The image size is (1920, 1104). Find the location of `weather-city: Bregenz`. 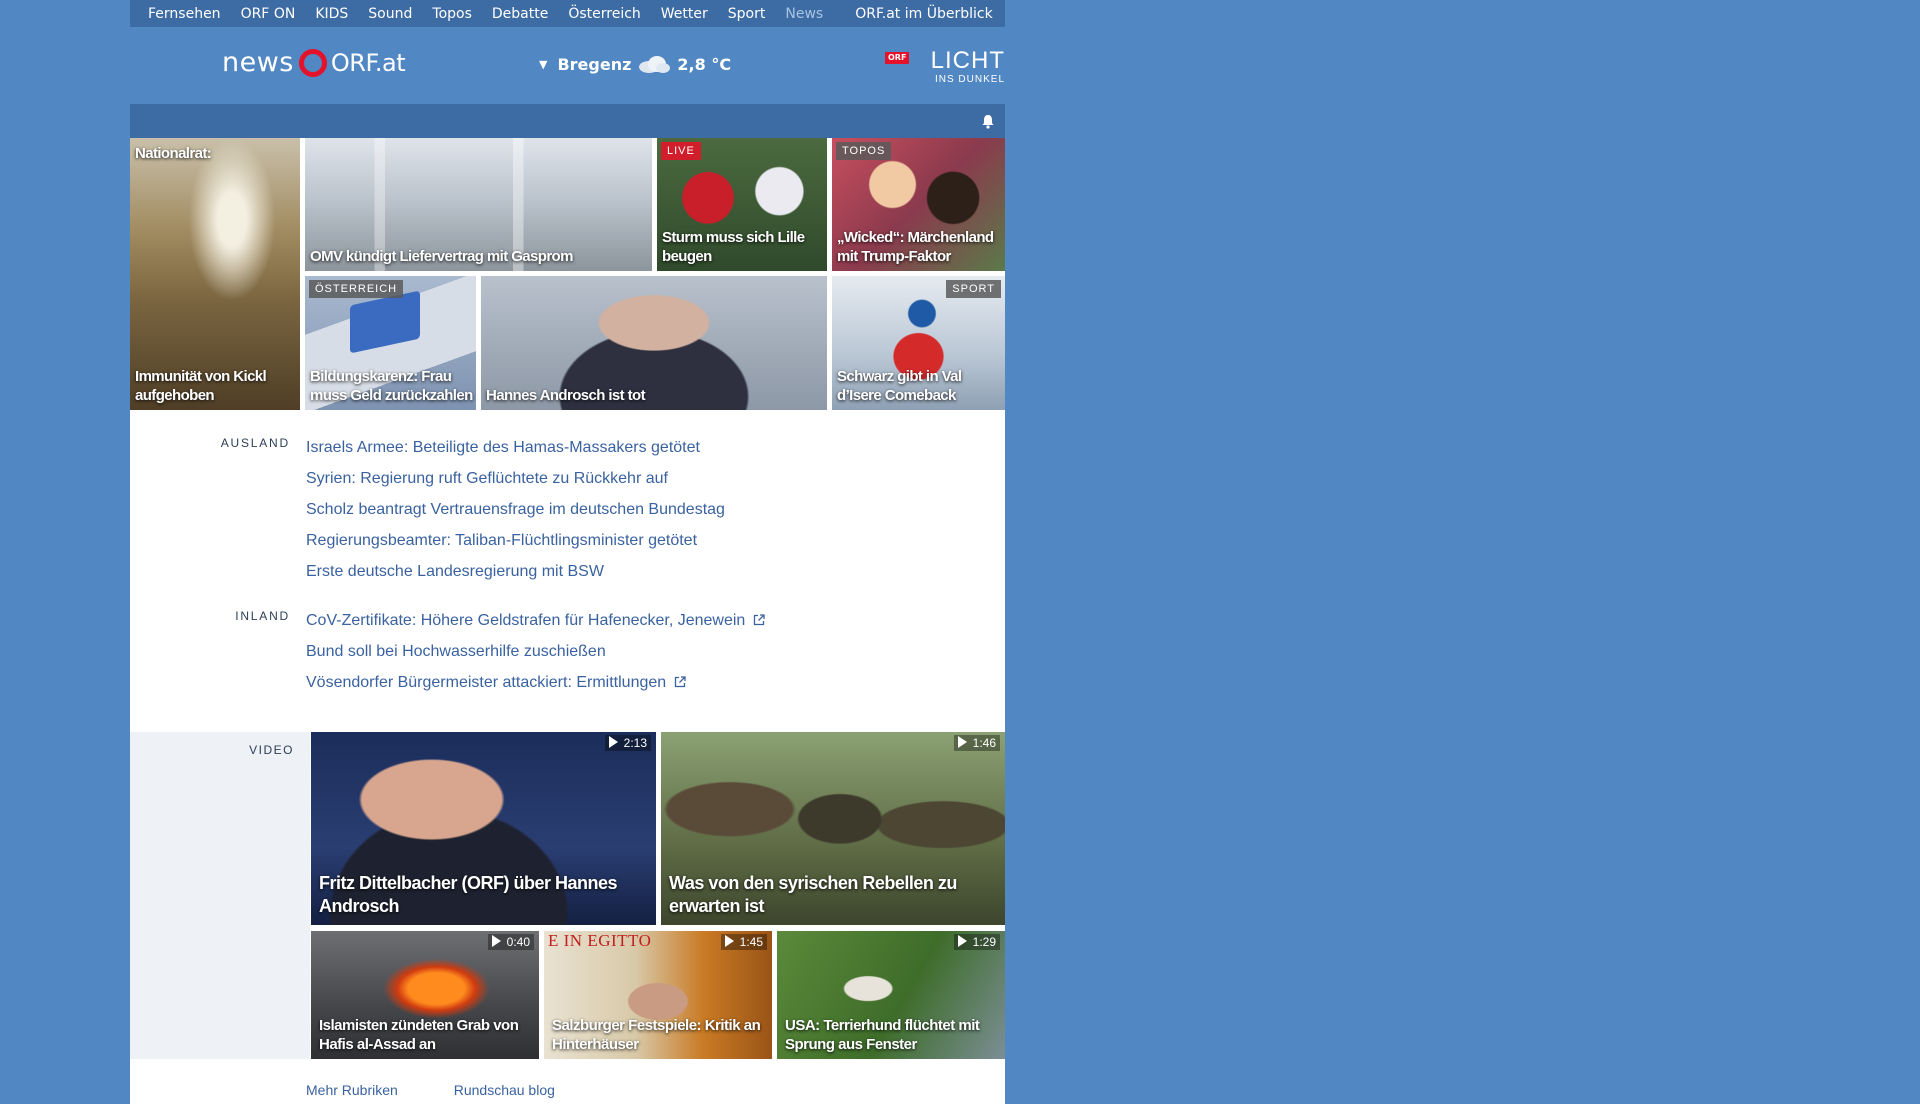

weather-city: Bregenz is located at coordinates (594, 64).